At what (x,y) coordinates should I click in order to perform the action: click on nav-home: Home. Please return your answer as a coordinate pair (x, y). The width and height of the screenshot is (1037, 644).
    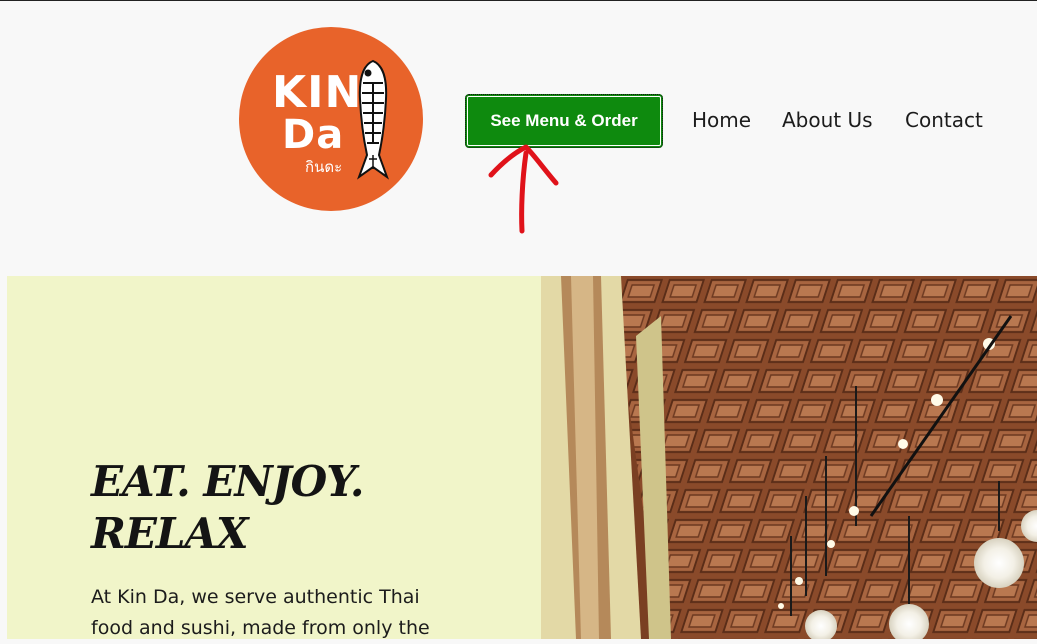
    Looking at the image, I should click on (721, 120).